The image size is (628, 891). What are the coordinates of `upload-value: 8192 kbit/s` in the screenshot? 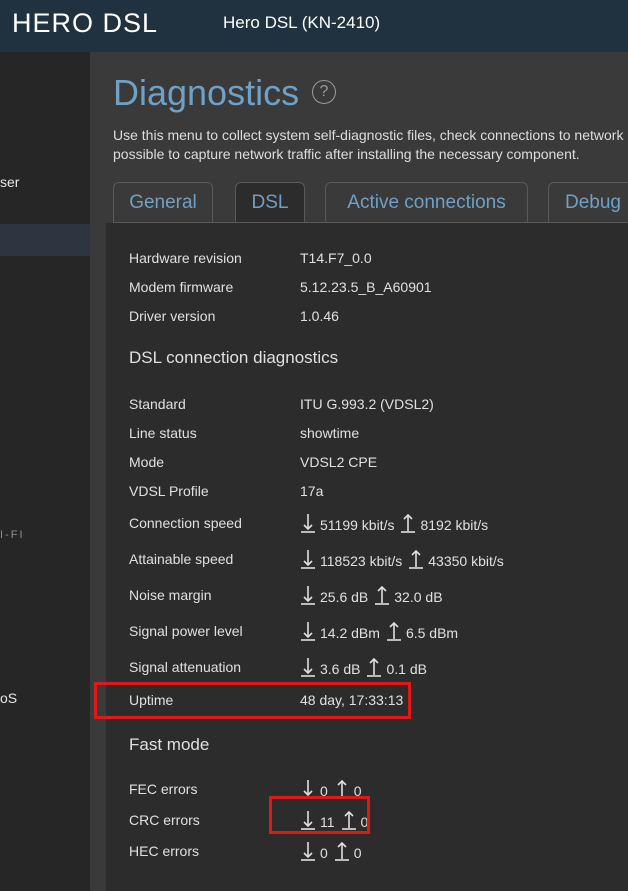 It's located at (454, 525).